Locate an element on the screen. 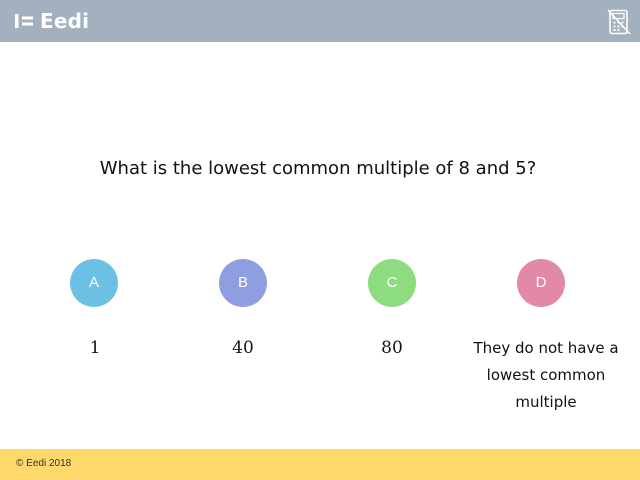 The width and height of the screenshot is (640, 480). eedi-logo: Eedi is located at coordinates (51, 21).